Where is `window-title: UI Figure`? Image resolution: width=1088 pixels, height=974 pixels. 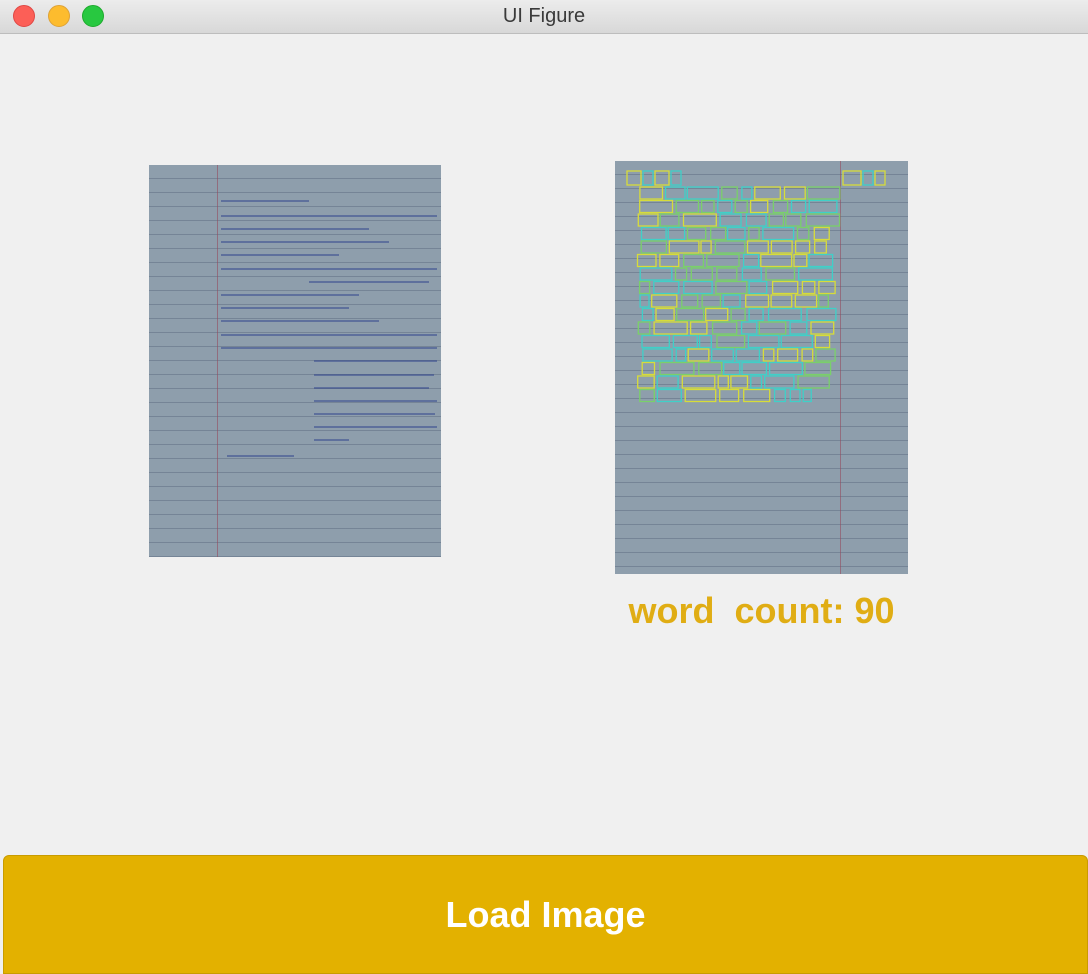 window-title: UI Figure is located at coordinates (544, 16).